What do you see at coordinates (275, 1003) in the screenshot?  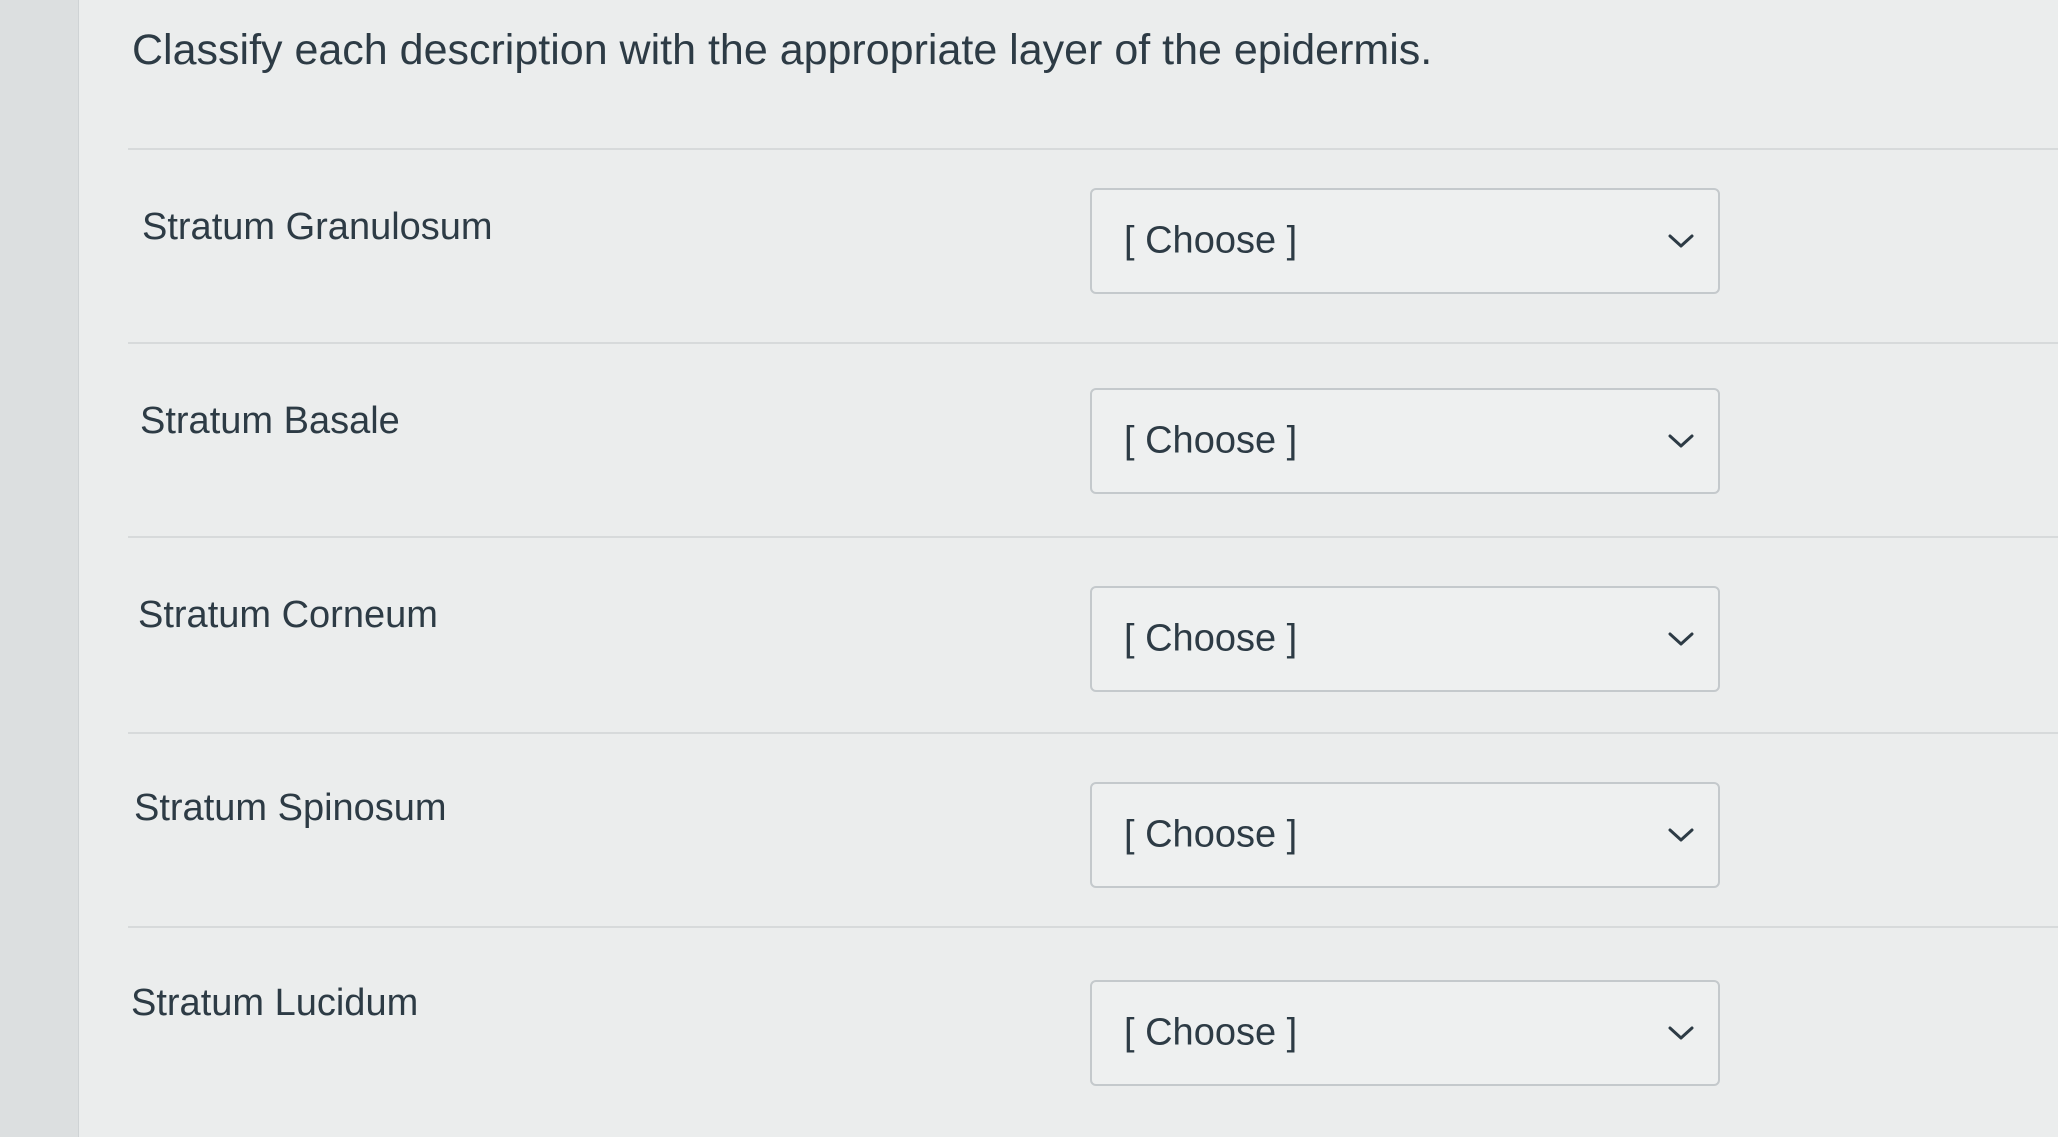 I see `row-label-lucidum: Stratum Lucidum` at bounding box center [275, 1003].